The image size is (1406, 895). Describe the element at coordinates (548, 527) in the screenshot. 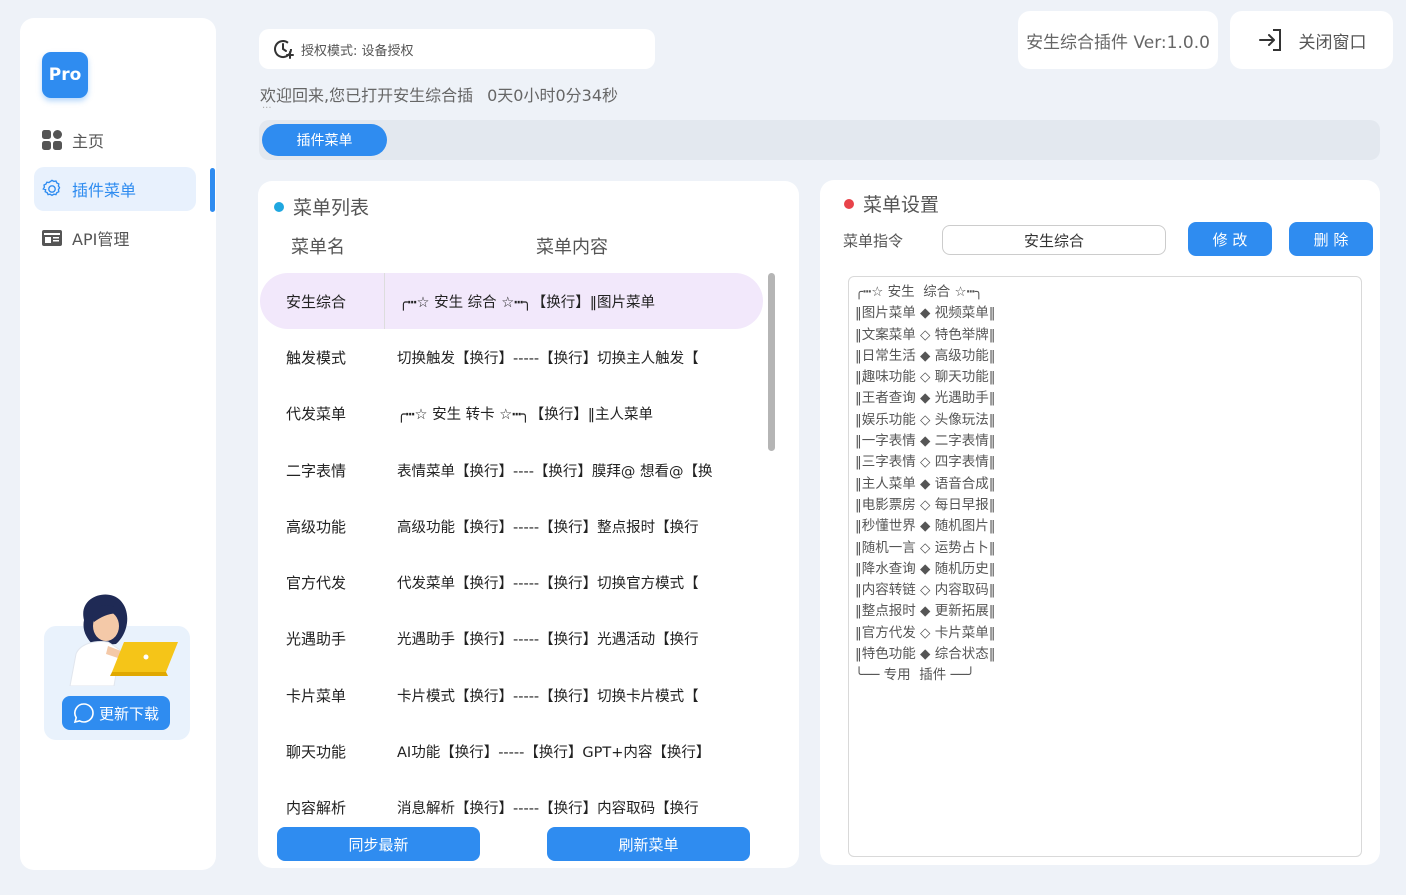

I see `menu-content-cell: 高级功能【换行】-----【换行】整点报时【换行` at that location.